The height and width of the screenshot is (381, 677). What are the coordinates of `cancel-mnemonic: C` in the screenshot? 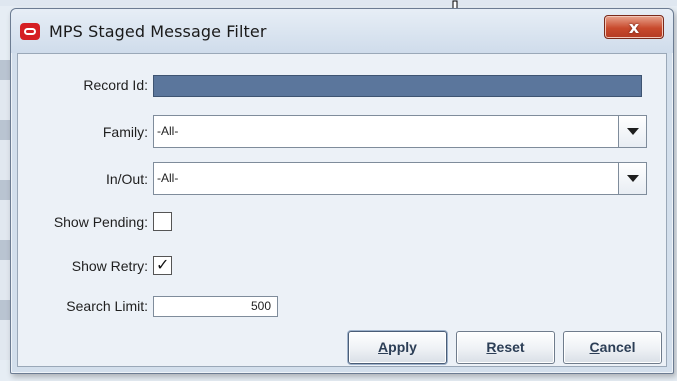 It's located at (594, 347).